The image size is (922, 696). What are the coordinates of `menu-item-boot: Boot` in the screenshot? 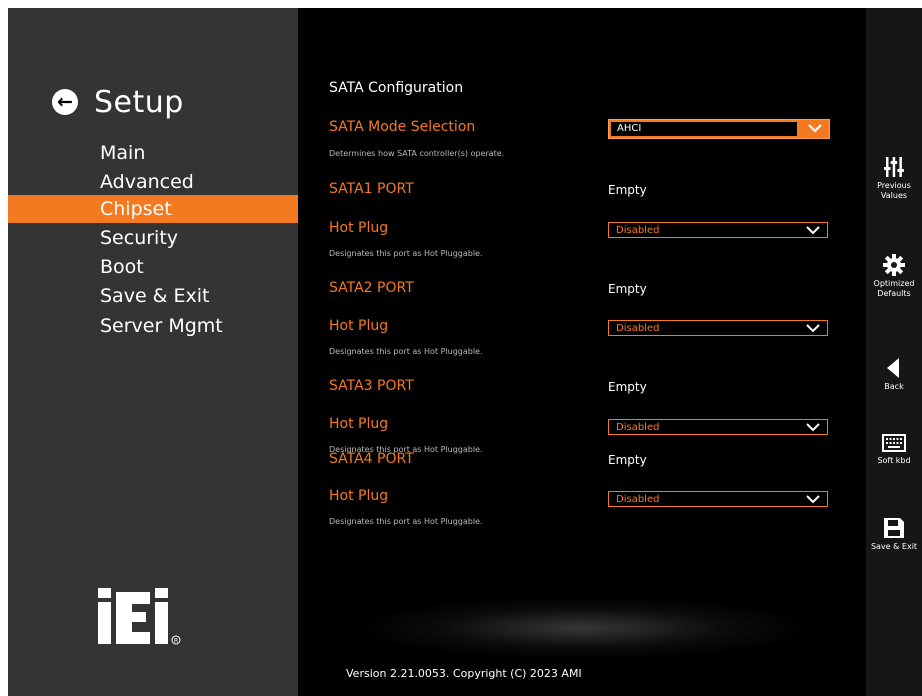 It's located at (153, 267).